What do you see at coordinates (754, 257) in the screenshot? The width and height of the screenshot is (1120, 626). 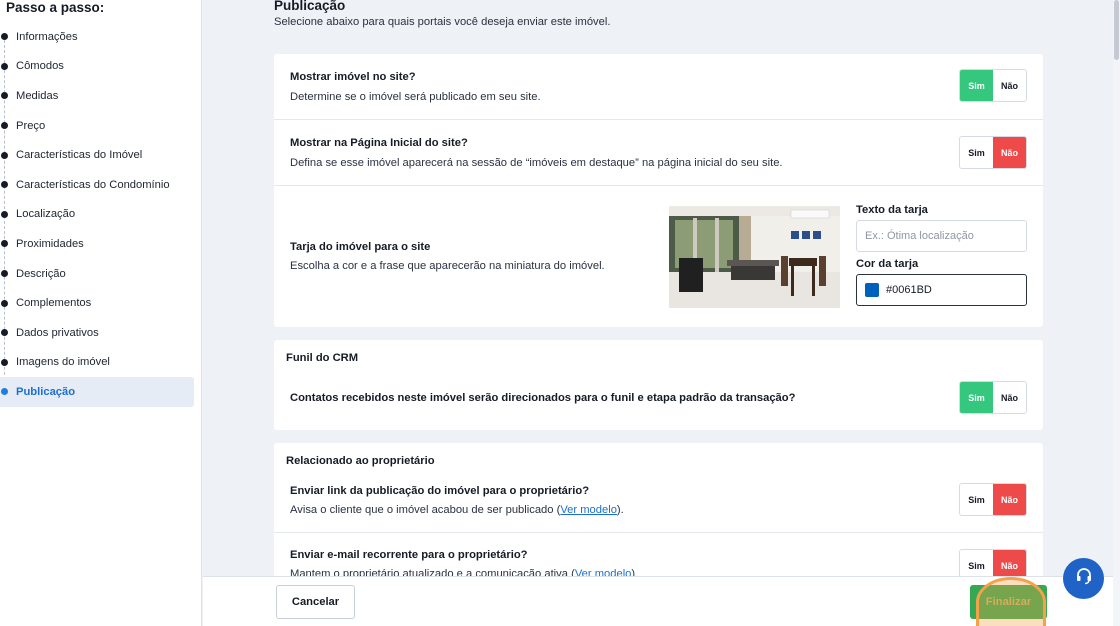 I see `property-thumbnail` at bounding box center [754, 257].